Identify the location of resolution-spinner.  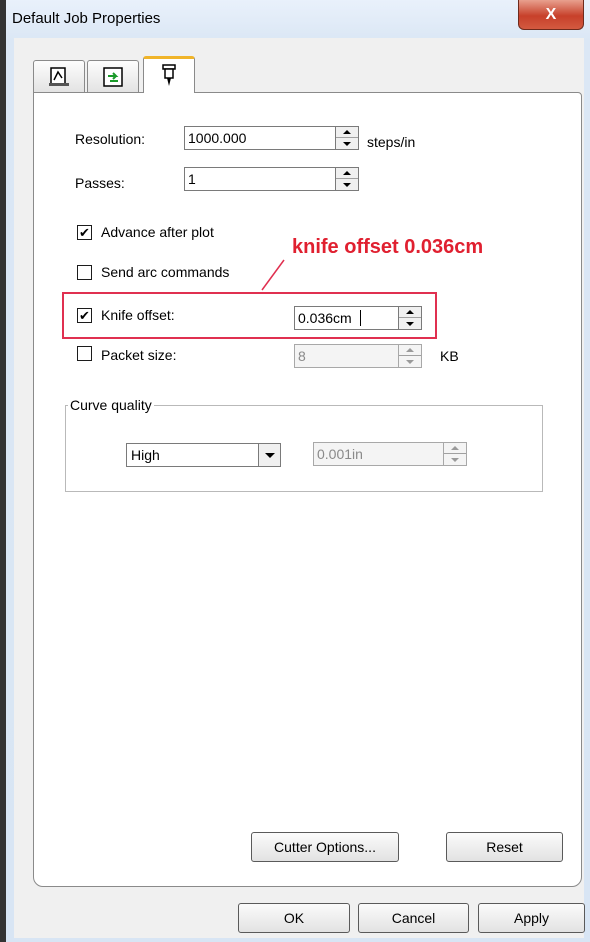
(347, 138).